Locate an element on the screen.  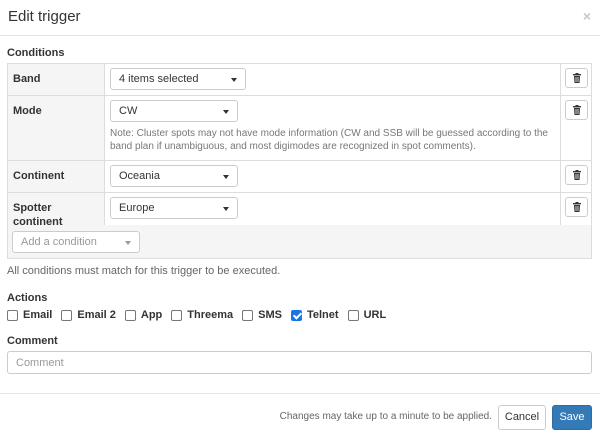
continent-select: Oceania is located at coordinates (174, 176).